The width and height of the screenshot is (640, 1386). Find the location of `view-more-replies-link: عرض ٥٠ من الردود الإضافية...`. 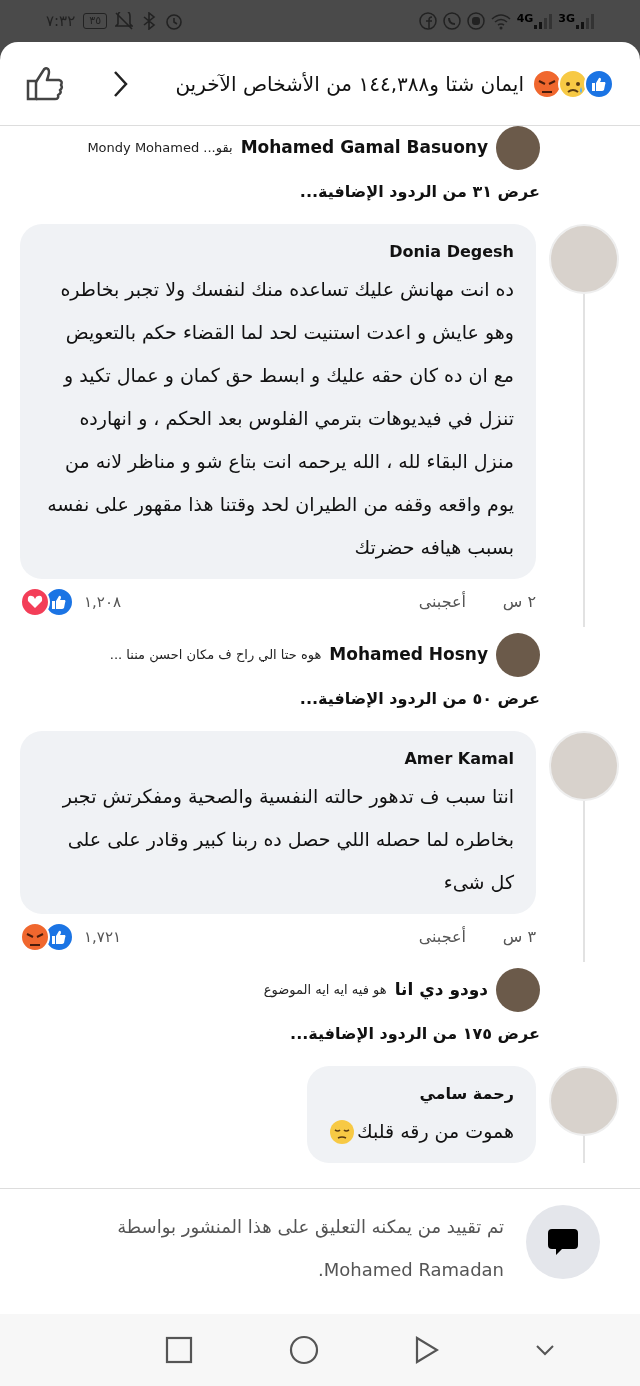

view-more-replies-link: عرض ٥٠ من الردود الإضافية... is located at coordinates (419, 699).